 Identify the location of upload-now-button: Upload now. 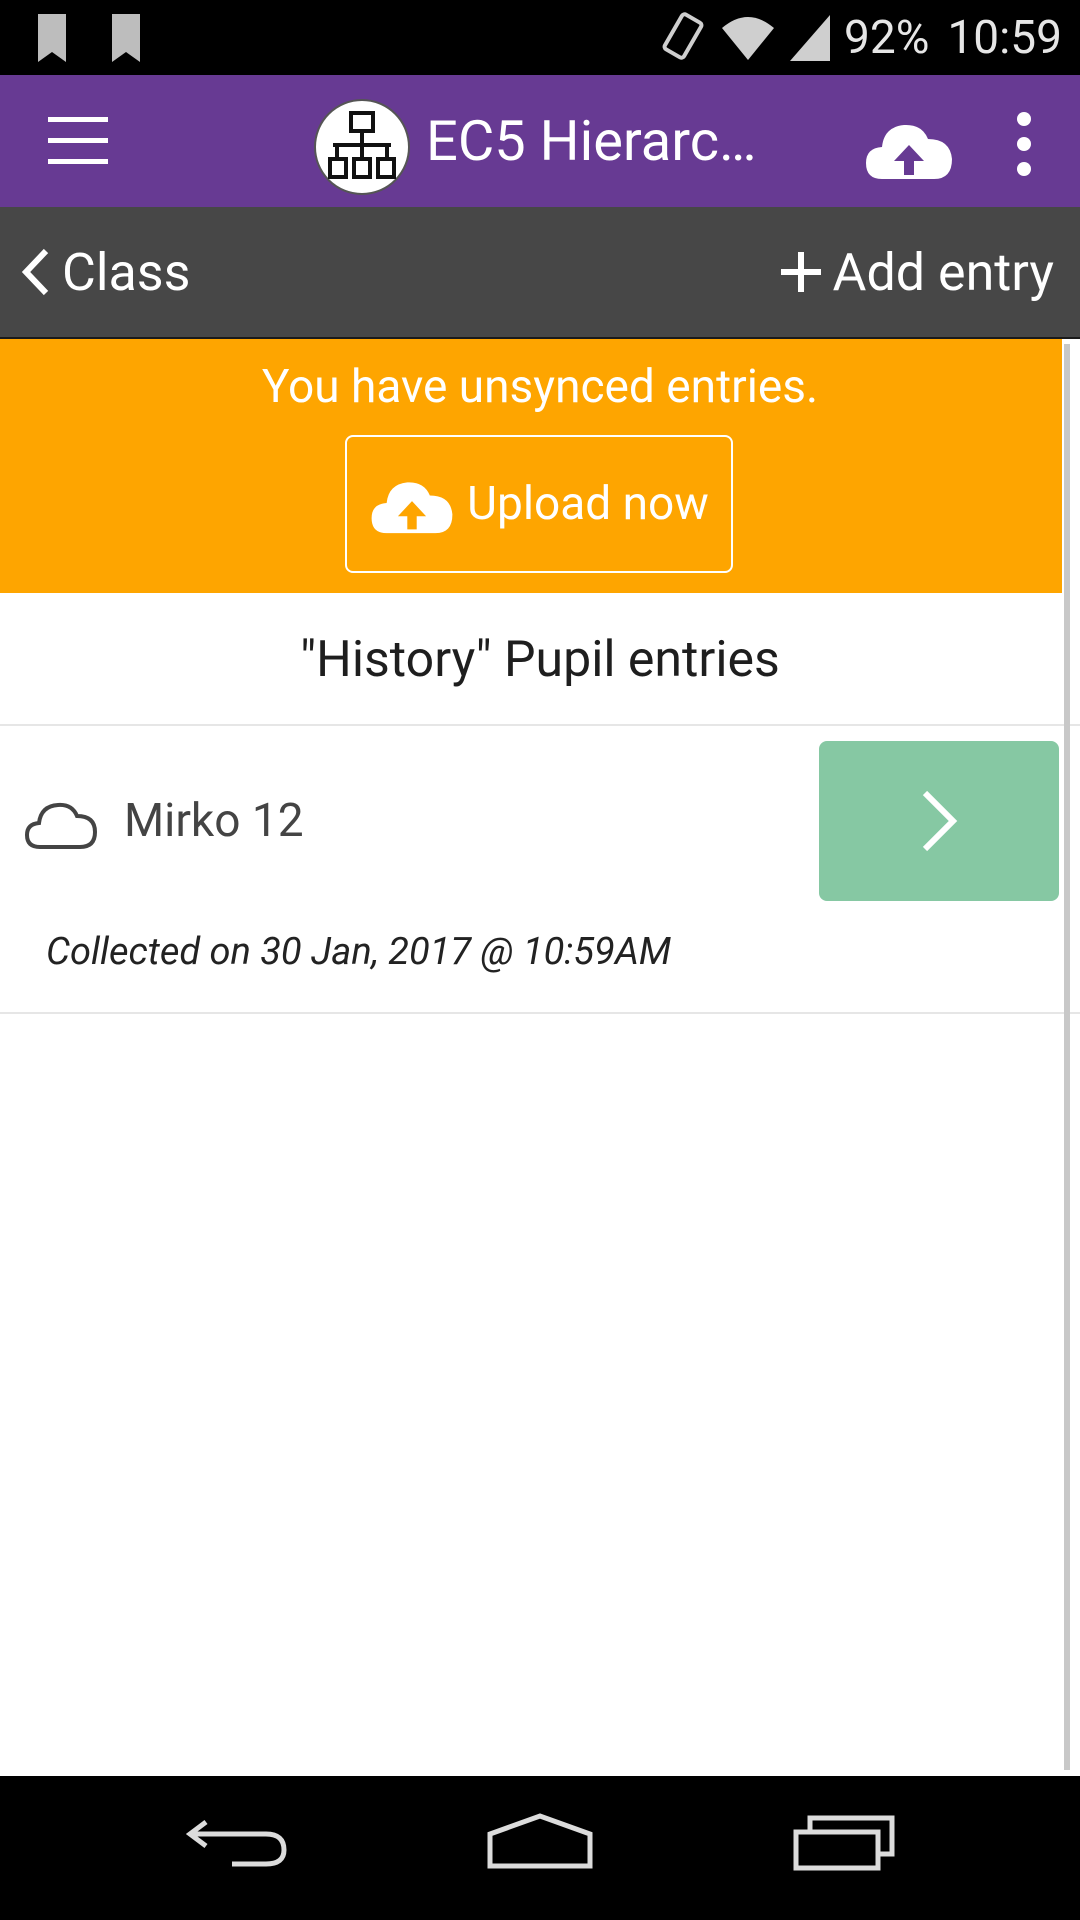
(539, 504).